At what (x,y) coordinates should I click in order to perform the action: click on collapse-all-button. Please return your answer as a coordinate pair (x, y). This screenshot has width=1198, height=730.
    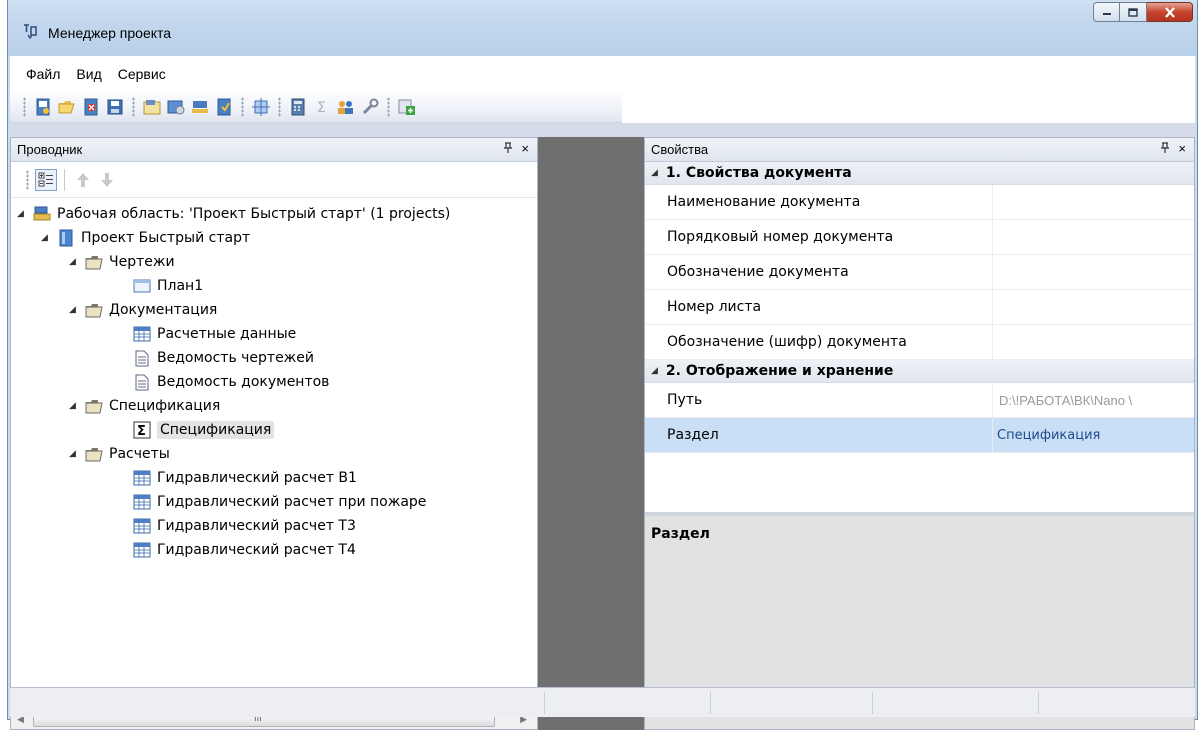
    Looking at the image, I should click on (46, 179).